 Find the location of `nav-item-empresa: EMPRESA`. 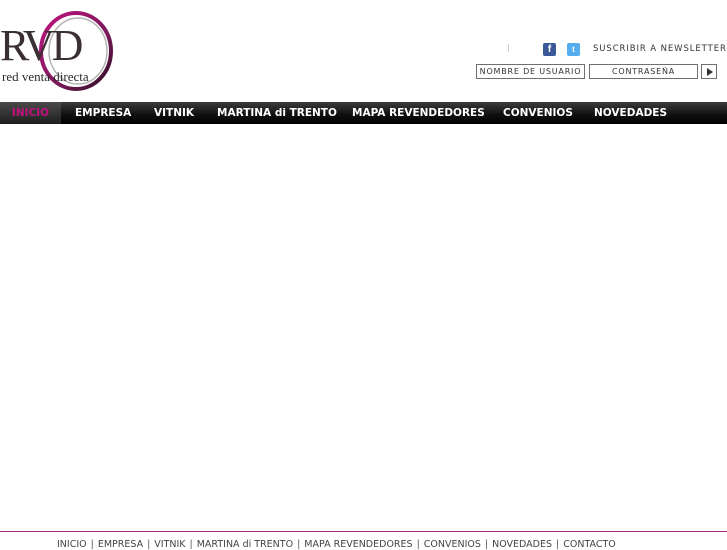

nav-item-empresa: EMPRESA is located at coordinates (103, 113).